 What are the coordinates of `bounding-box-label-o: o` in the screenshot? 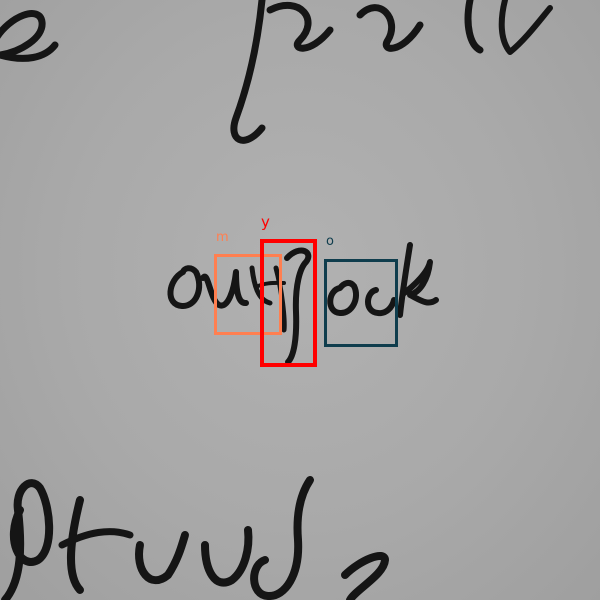 It's located at (330, 241).